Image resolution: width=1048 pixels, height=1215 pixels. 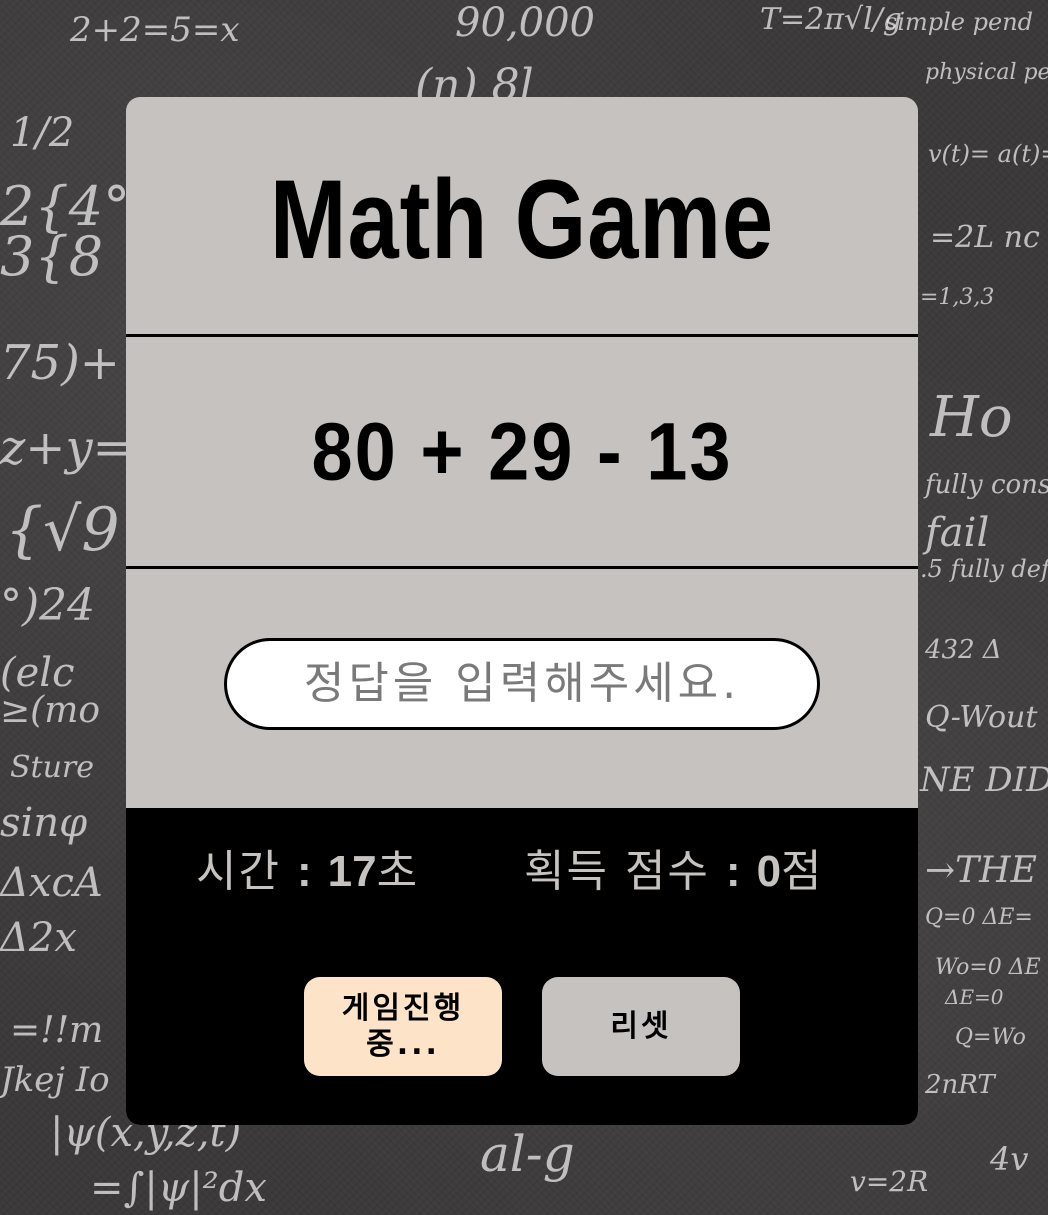 I want to click on title-section: Math Game, so click(x=522, y=217).